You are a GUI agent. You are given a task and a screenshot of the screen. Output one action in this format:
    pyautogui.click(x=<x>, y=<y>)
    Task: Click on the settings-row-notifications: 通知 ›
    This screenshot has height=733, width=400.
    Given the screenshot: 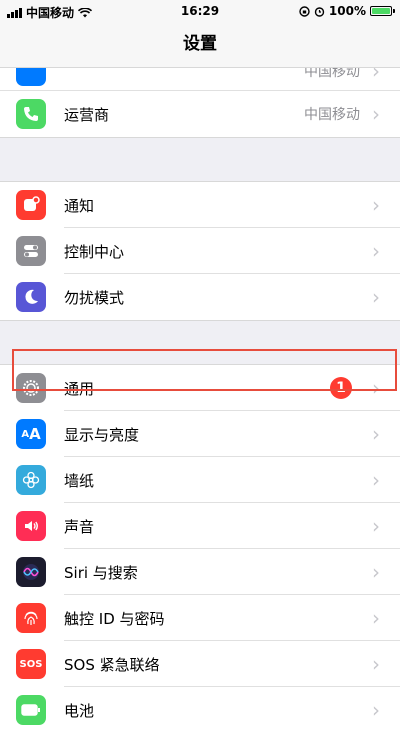 What is the action you would take?
    pyautogui.click(x=200, y=205)
    